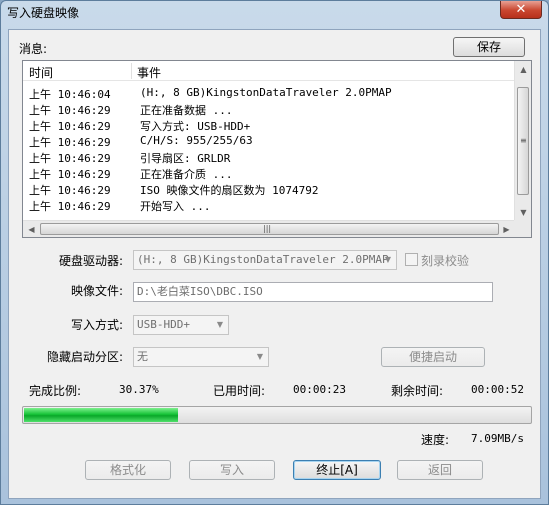 The width and height of the screenshot is (549, 505). What do you see at coordinates (497, 389) in the screenshot?
I see `remaining-value: 00:00:52` at bounding box center [497, 389].